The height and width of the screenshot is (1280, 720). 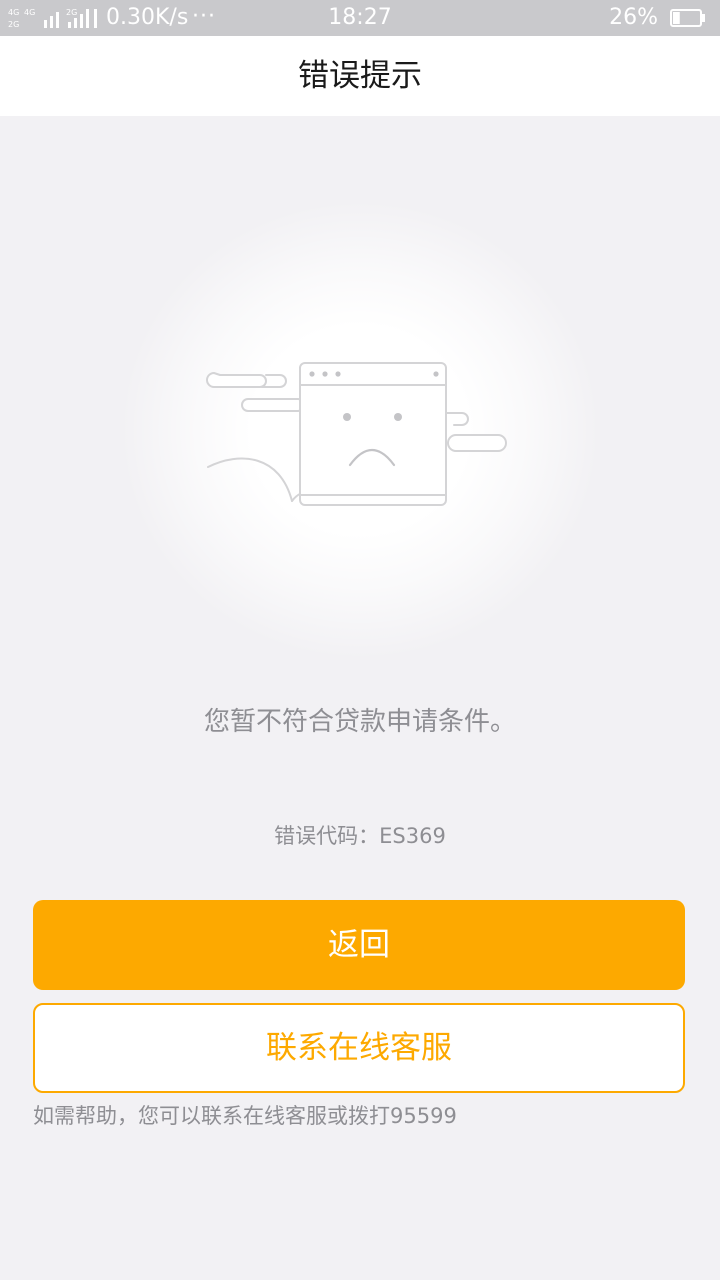 I want to click on error-message: 您暂不符合贷款申请条件。, so click(x=359, y=722).